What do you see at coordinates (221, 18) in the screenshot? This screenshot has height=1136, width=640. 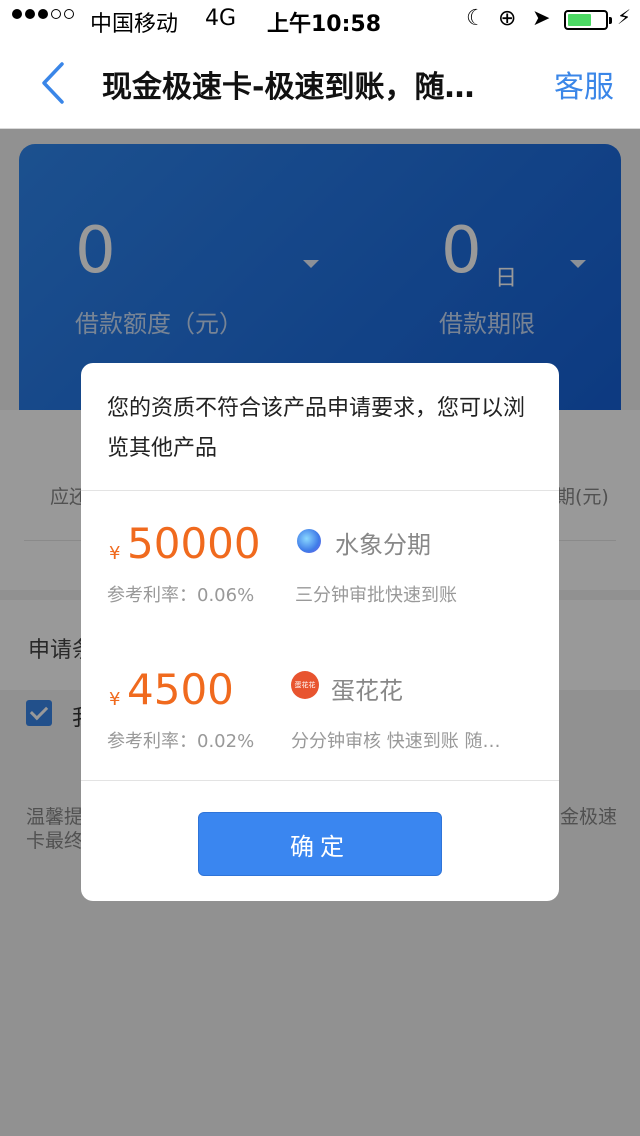 I see `network-type: 4G` at bounding box center [221, 18].